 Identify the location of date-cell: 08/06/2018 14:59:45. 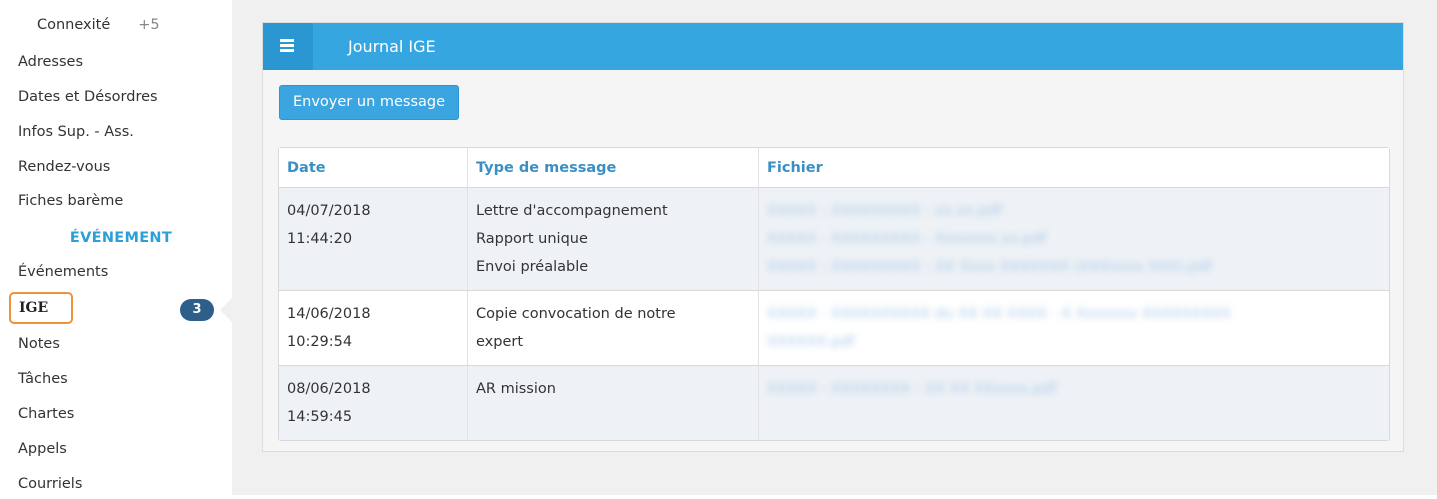
(373, 403).